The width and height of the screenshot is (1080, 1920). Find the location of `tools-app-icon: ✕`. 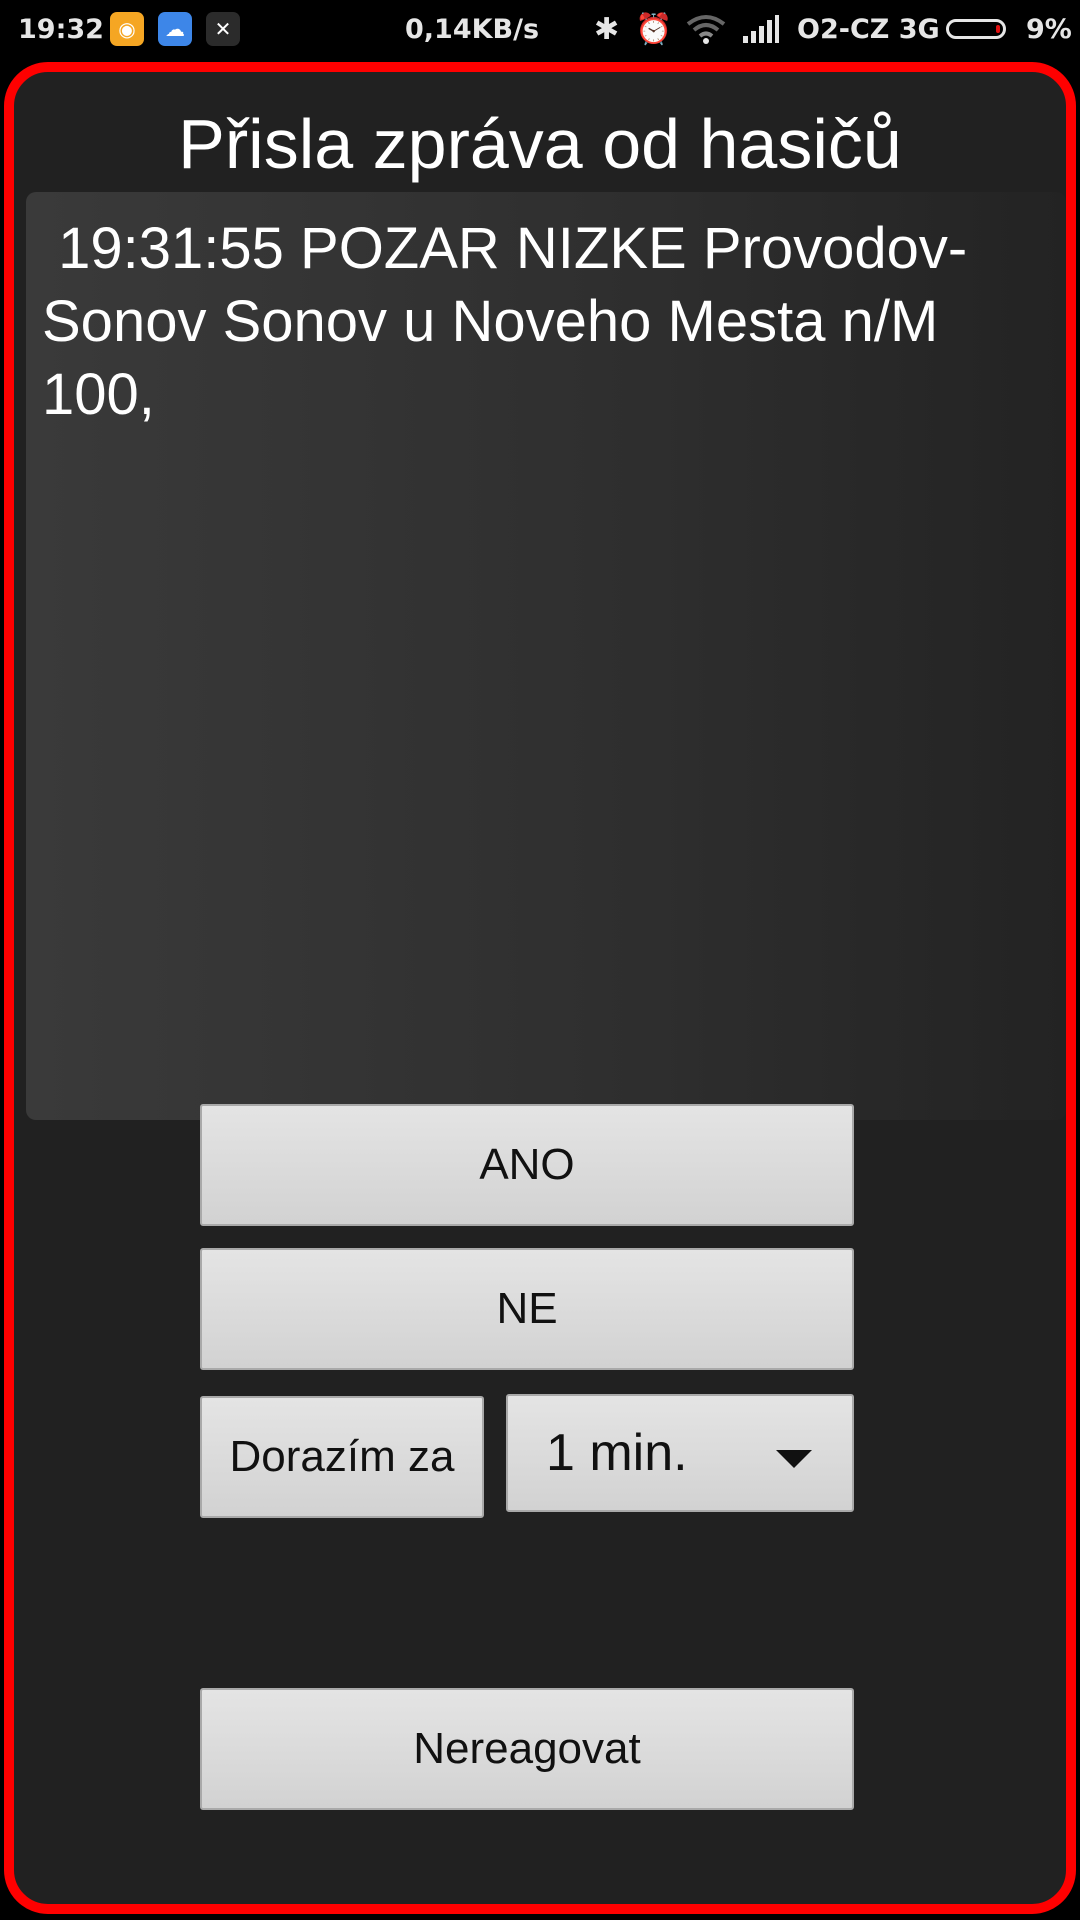

tools-app-icon: ✕ is located at coordinates (223, 29).